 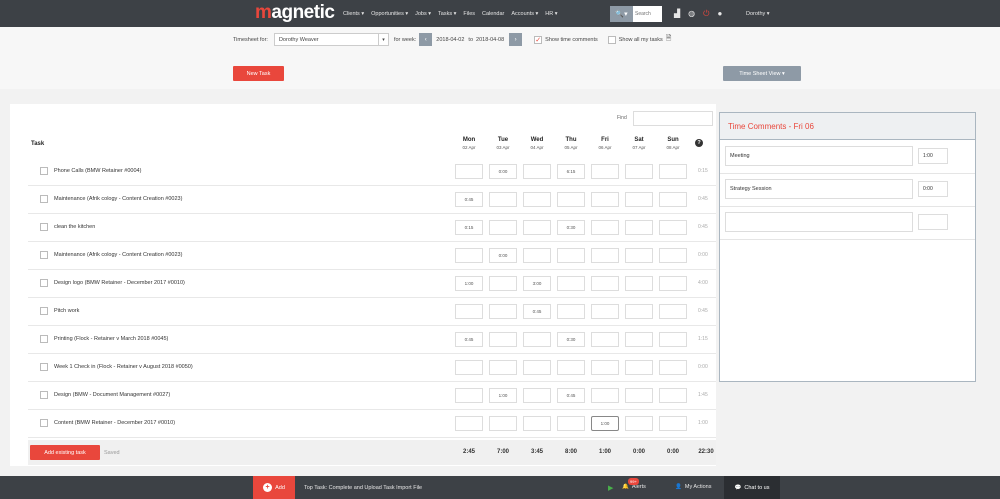 What do you see at coordinates (97, 171) in the screenshot?
I see `task-name: Phone Calls (BMW Retainer #0004)` at bounding box center [97, 171].